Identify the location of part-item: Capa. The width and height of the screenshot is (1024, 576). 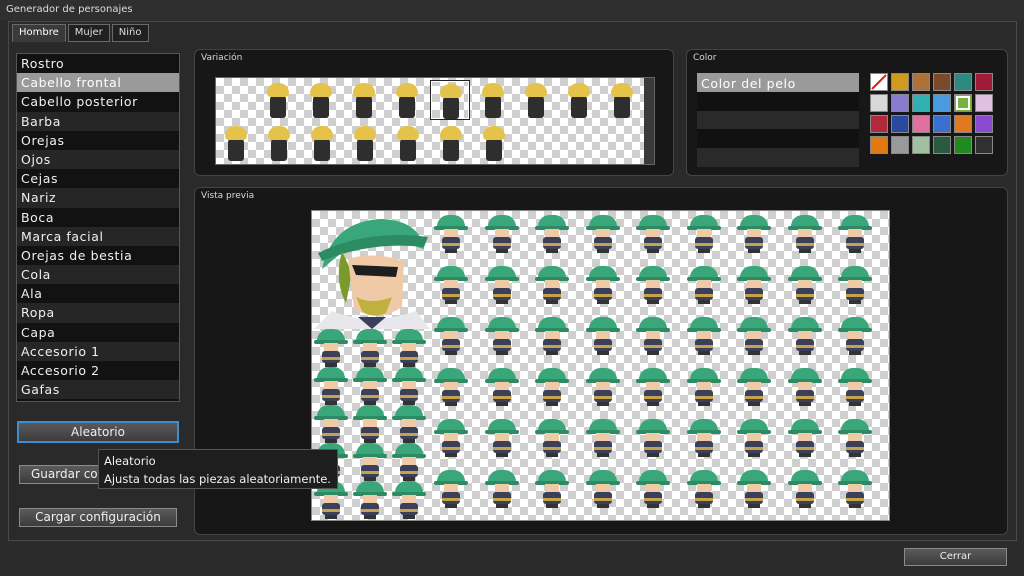
(98, 332).